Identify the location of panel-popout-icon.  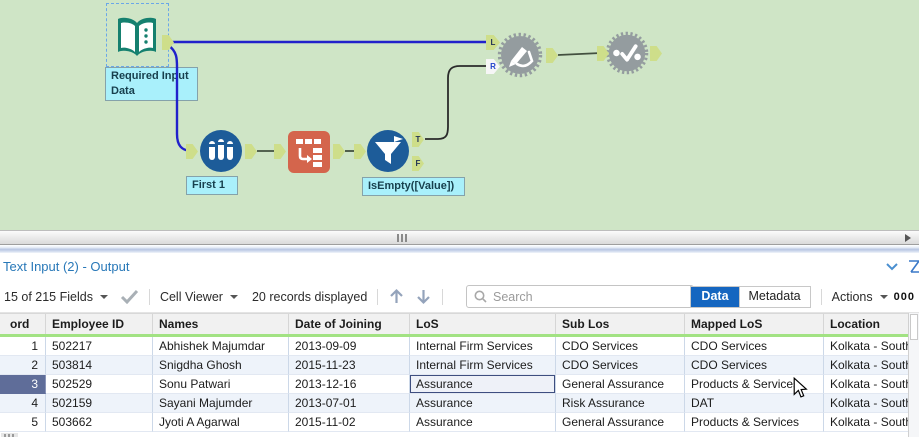
(913, 267).